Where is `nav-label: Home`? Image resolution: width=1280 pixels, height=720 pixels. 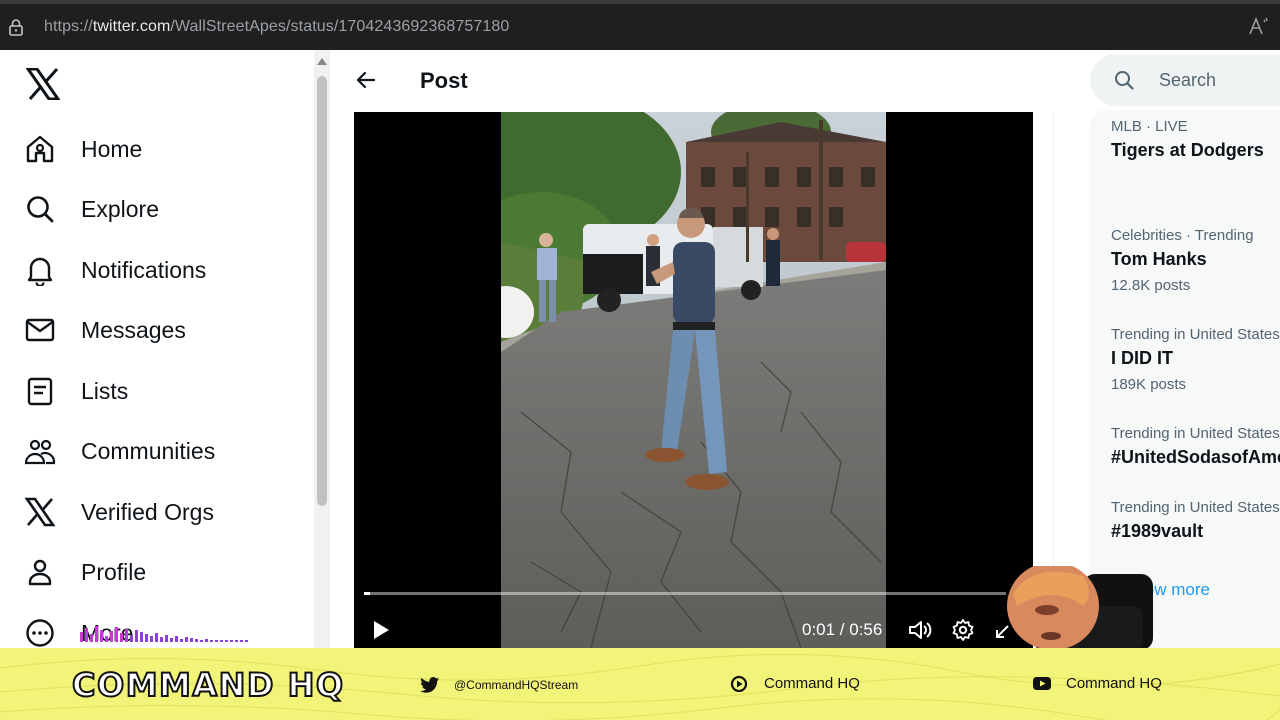
nav-label: Home is located at coordinates (112, 148).